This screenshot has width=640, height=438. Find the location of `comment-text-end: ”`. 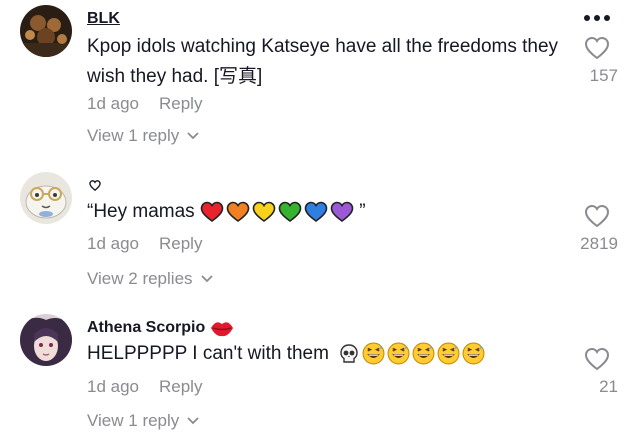

comment-text-end: ” is located at coordinates (362, 211).